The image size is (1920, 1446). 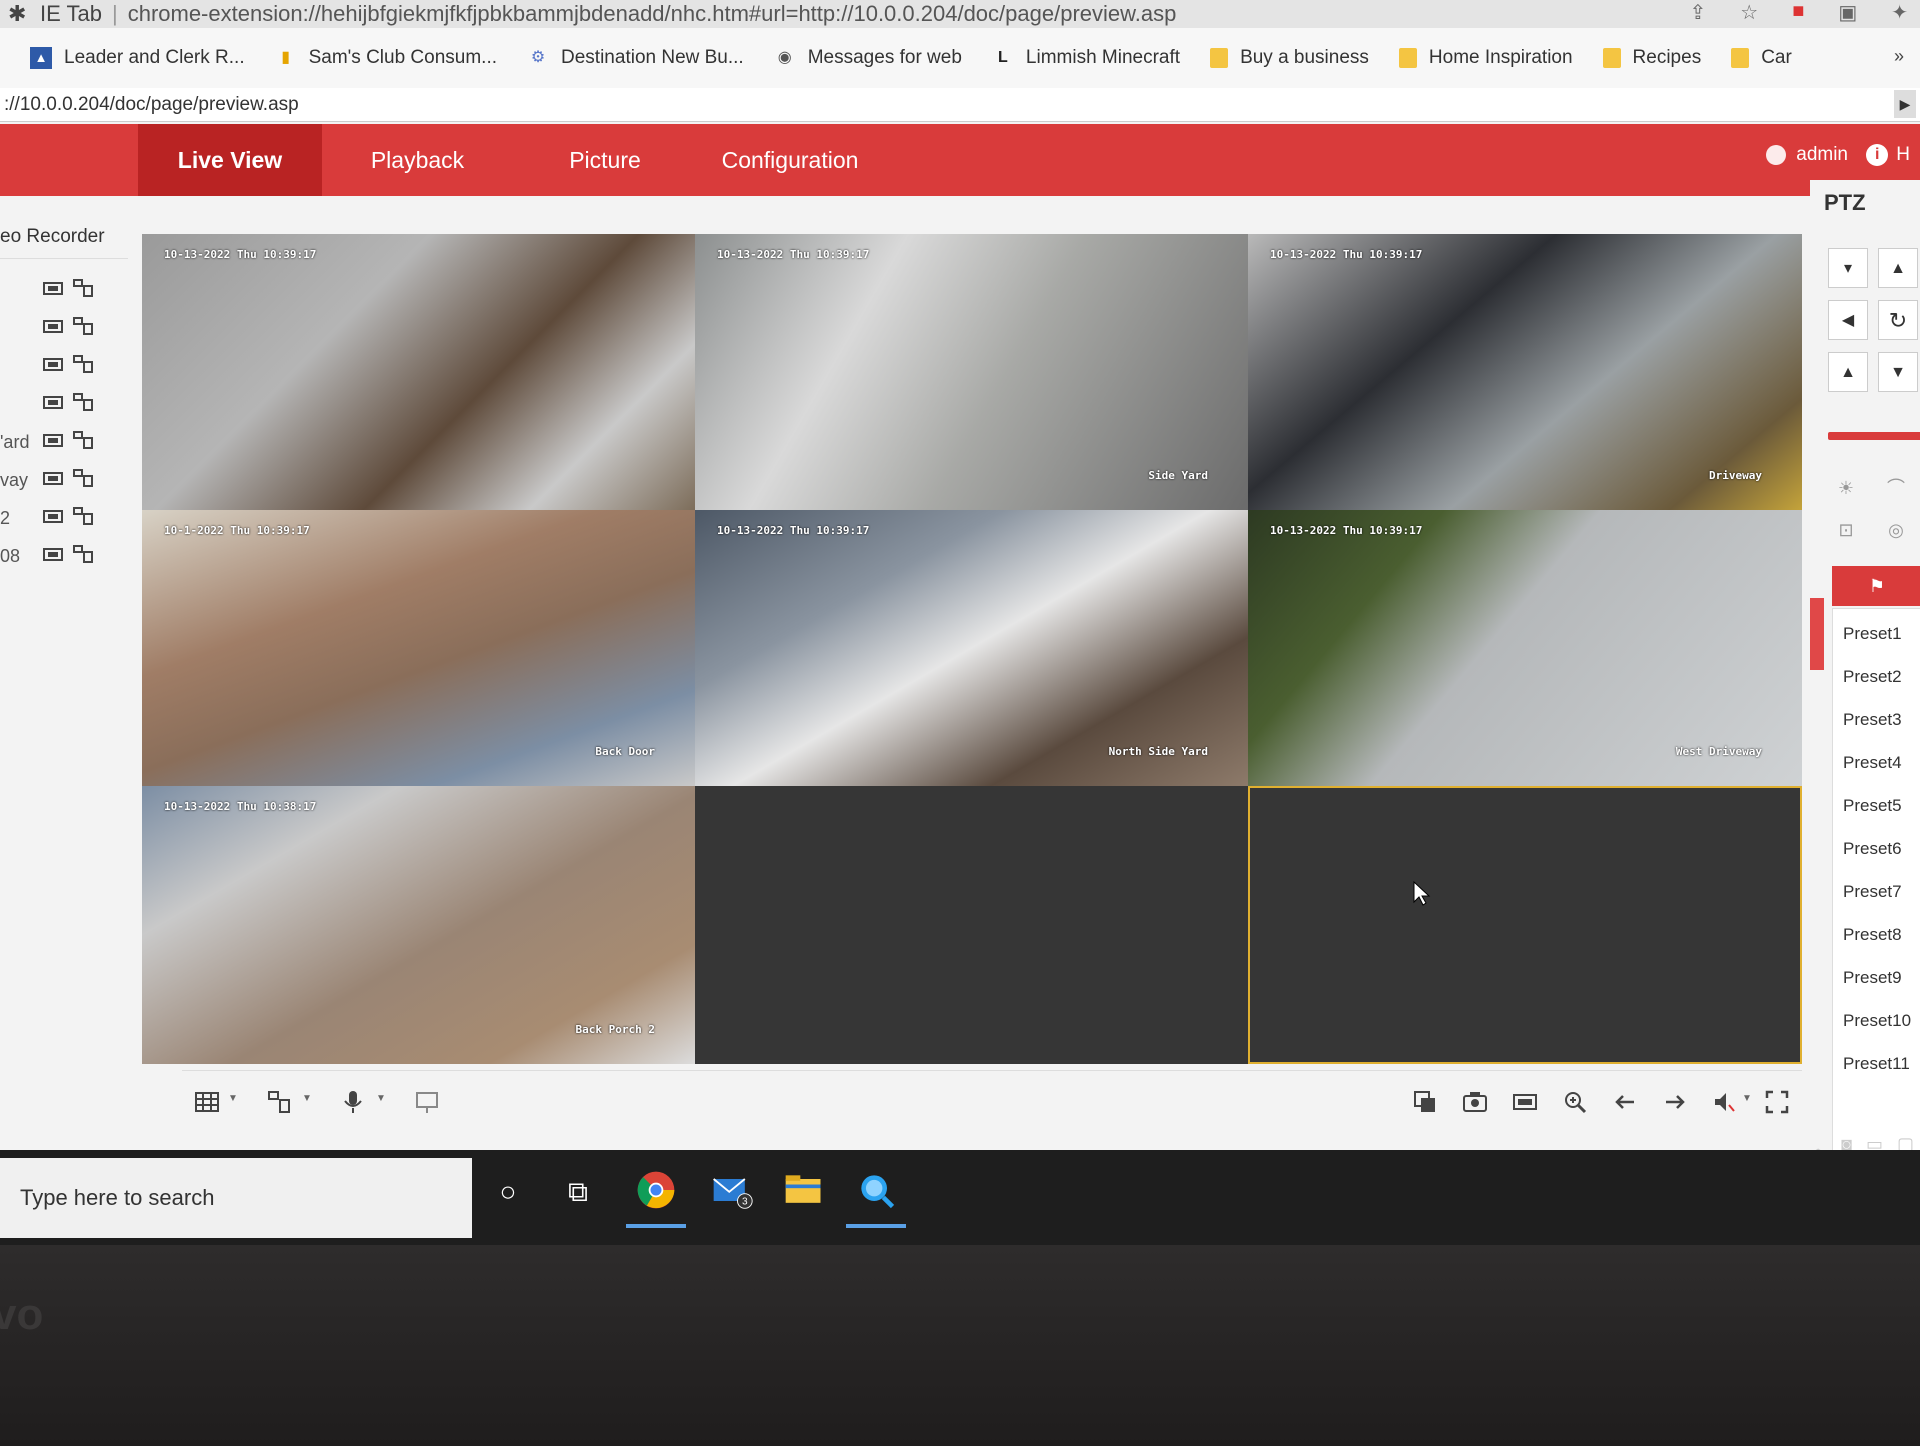 I want to click on previous-page-icon, so click(x=1625, y=1102).